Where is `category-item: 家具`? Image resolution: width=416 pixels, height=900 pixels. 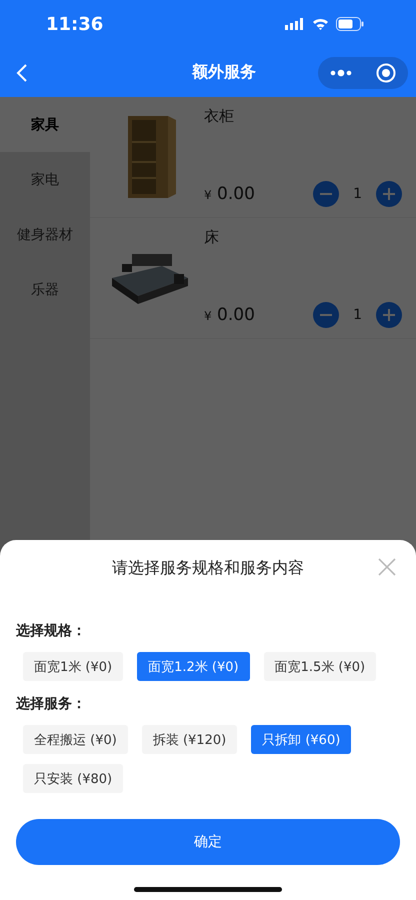 category-item: 家具 is located at coordinates (45, 124).